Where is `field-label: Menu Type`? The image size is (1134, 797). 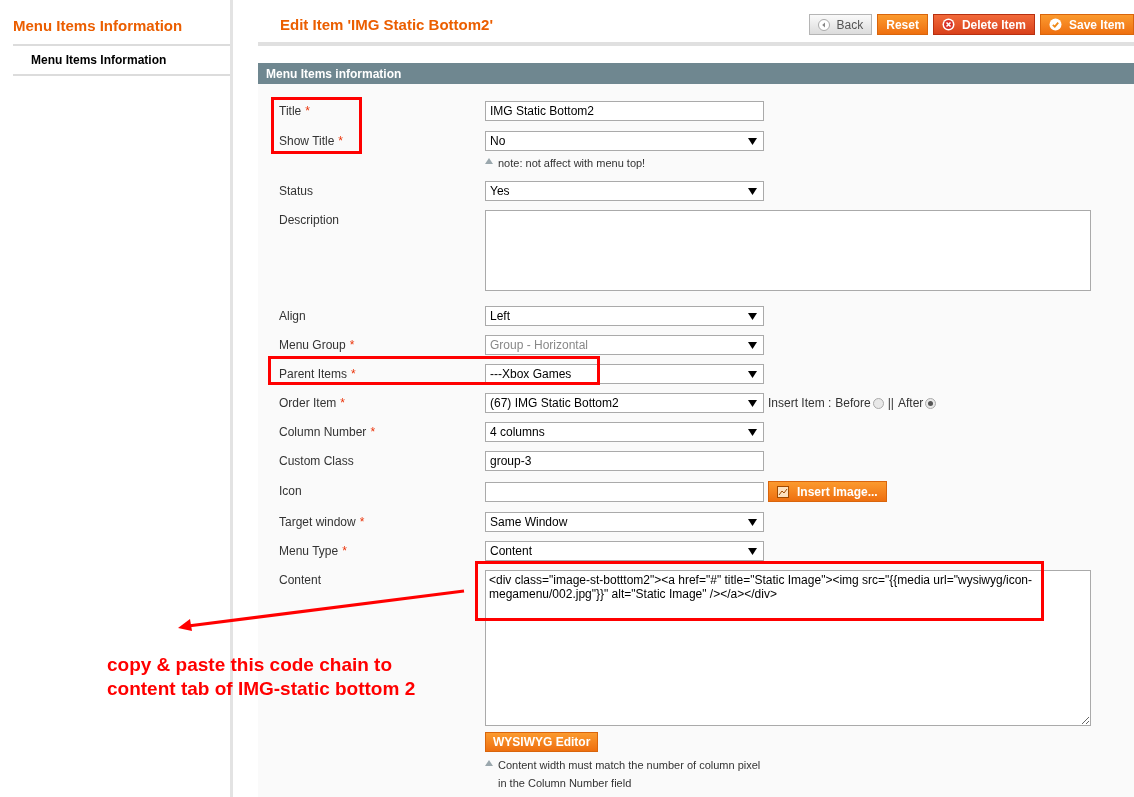
field-label: Menu Type is located at coordinates (309, 551).